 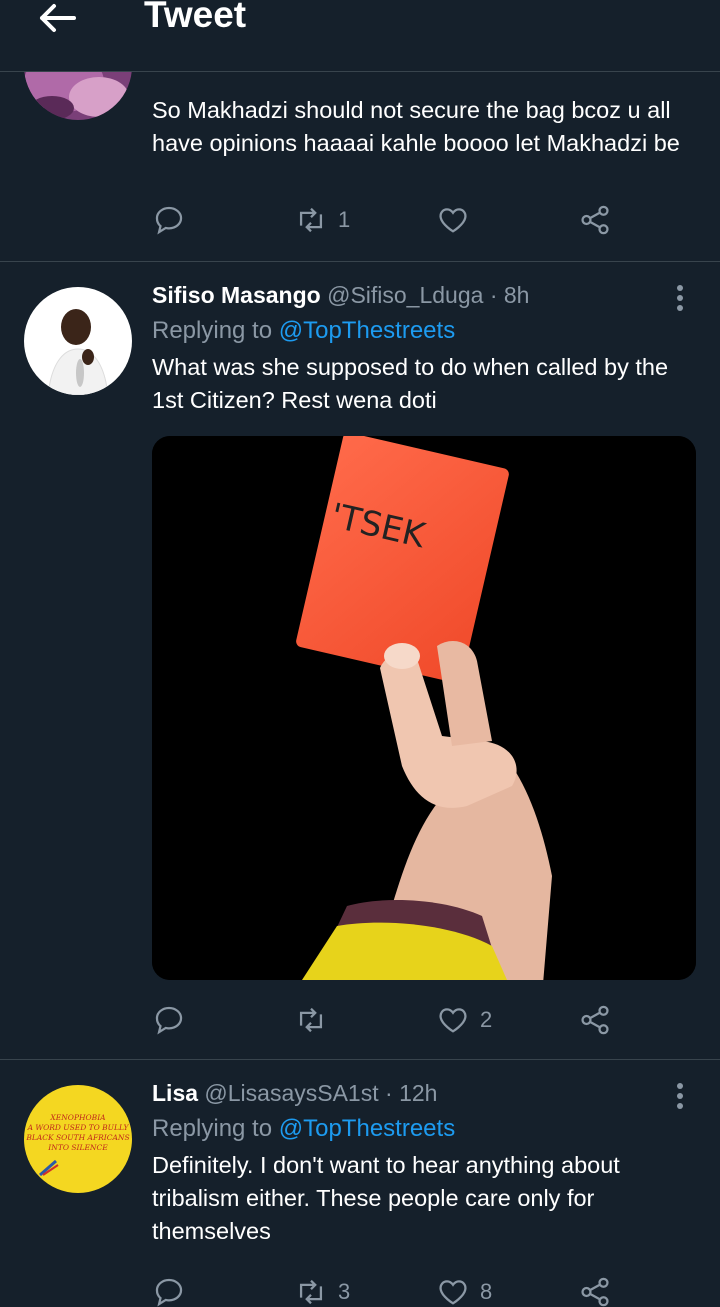 I want to click on display-name: Sifiso Masango, so click(x=236, y=295).